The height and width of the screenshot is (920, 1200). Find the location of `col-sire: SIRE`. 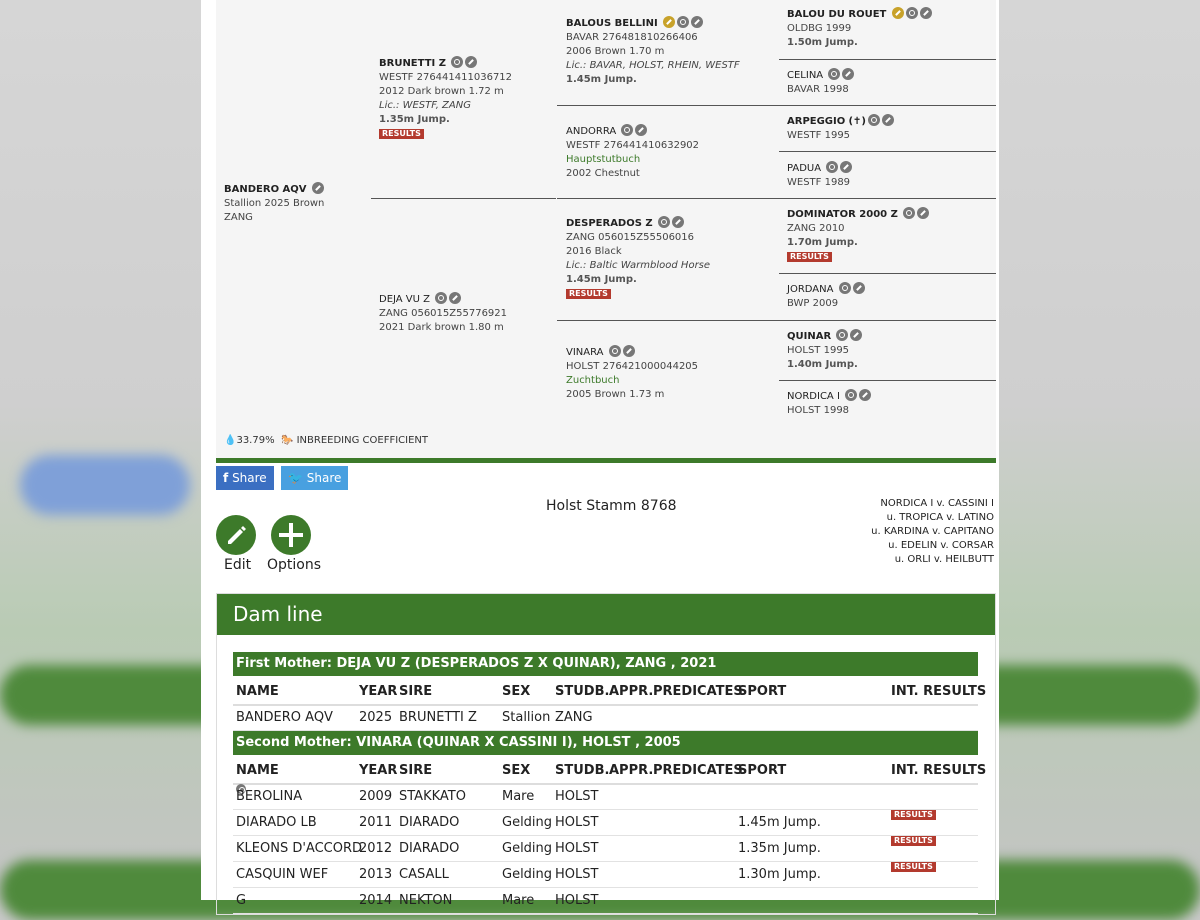

col-sire: SIRE is located at coordinates (416, 770).